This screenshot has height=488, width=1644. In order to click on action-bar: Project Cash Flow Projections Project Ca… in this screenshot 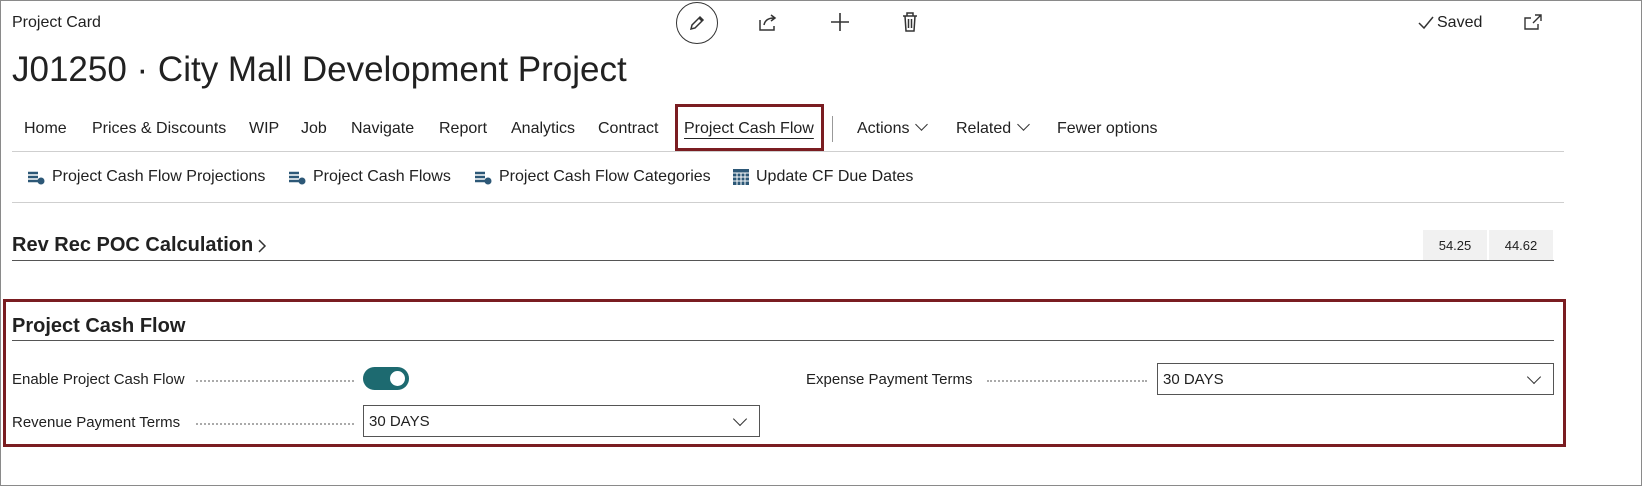, I will do `click(788, 177)`.